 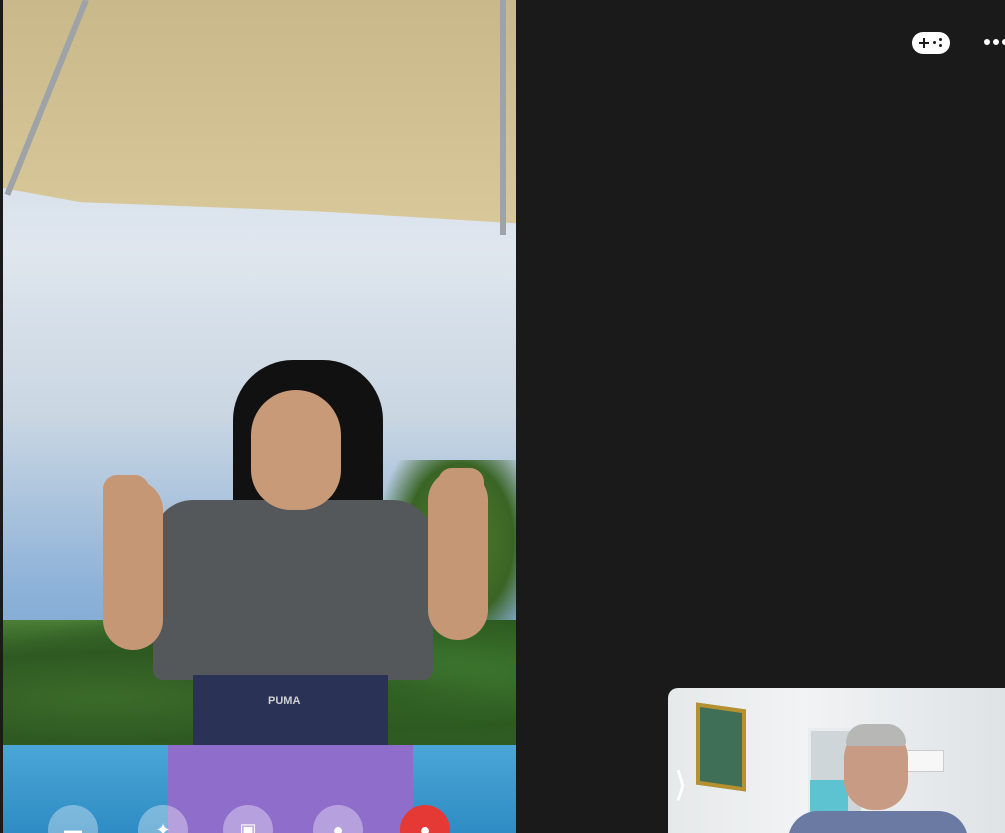 What do you see at coordinates (293, 590) in the screenshot?
I see `shirt` at bounding box center [293, 590].